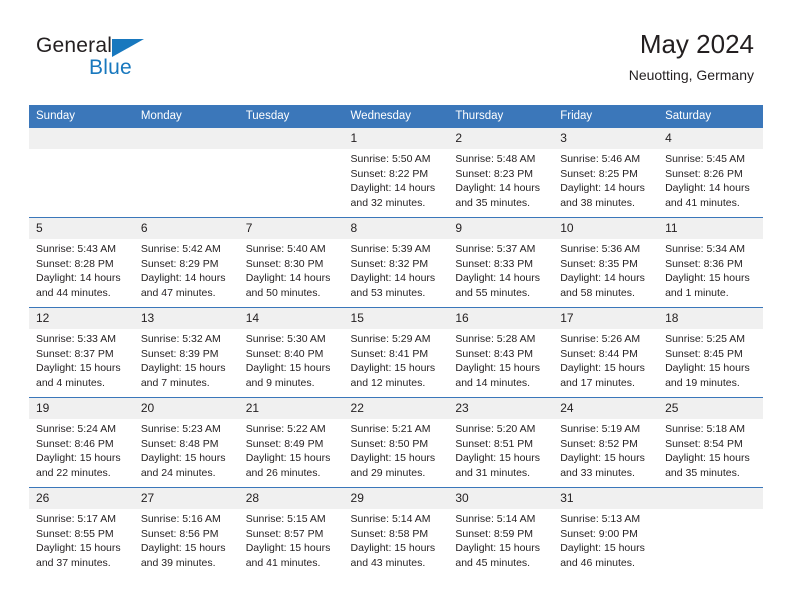 The width and height of the screenshot is (792, 612). Describe the element at coordinates (76, 429) in the screenshot. I see `sunrise-text: Sunrise: 5:24 AM` at that location.